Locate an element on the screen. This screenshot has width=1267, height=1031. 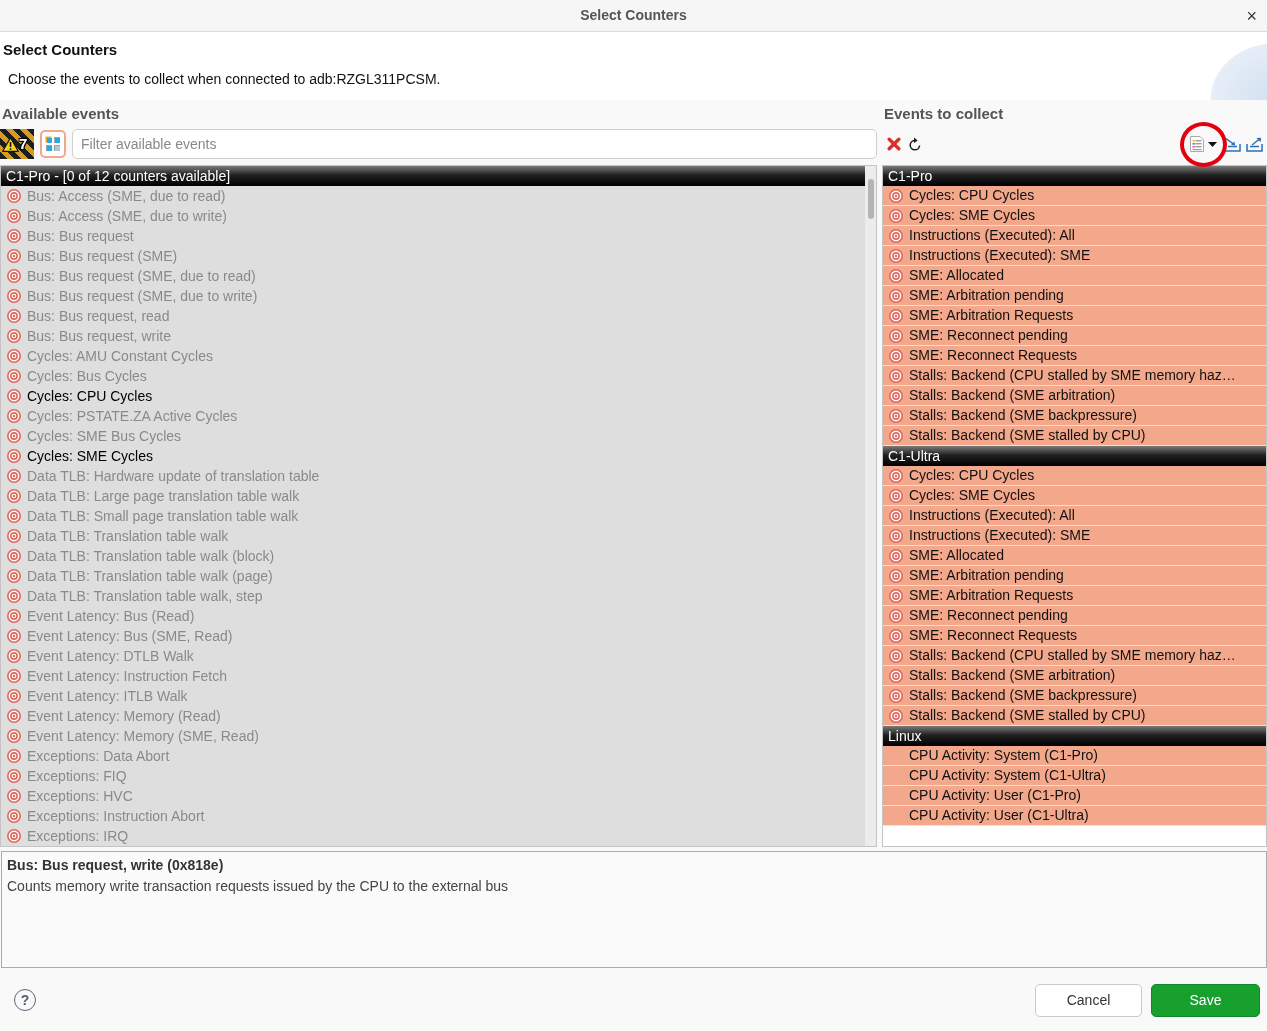
dialog-description: Choose the events to collect when connected to adb:RZGL311PCSM. is located at coordinates (224, 79).